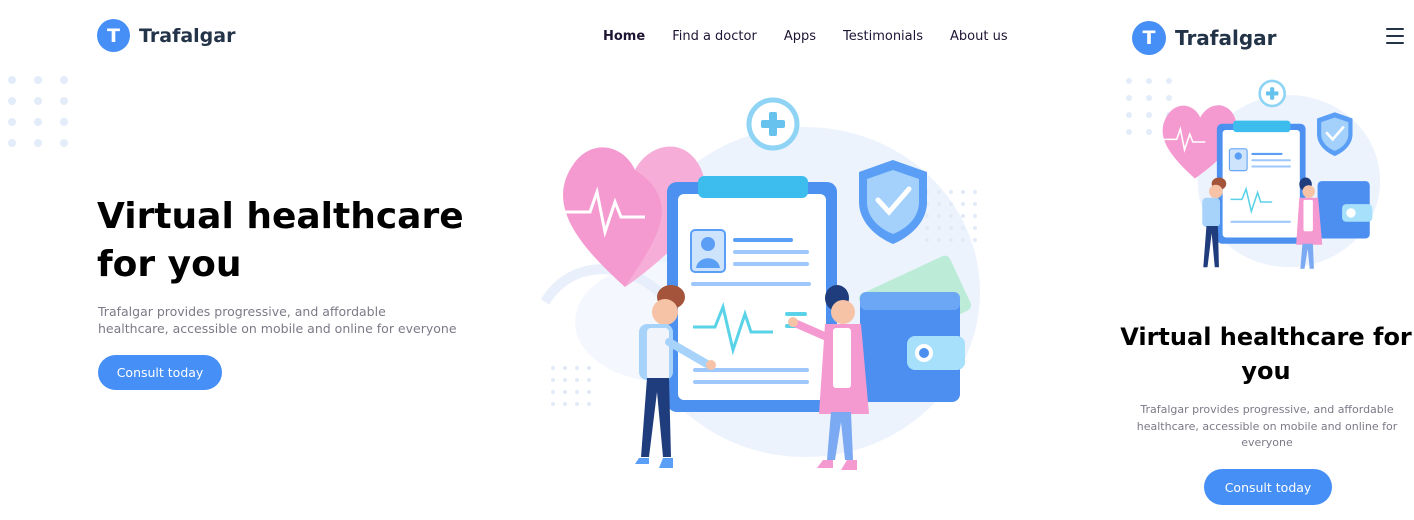 The image size is (1414, 520). What do you see at coordinates (1268, 178) in the screenshot?
I see `mobile-hero-illustration` at bounding box center [1268, 178].